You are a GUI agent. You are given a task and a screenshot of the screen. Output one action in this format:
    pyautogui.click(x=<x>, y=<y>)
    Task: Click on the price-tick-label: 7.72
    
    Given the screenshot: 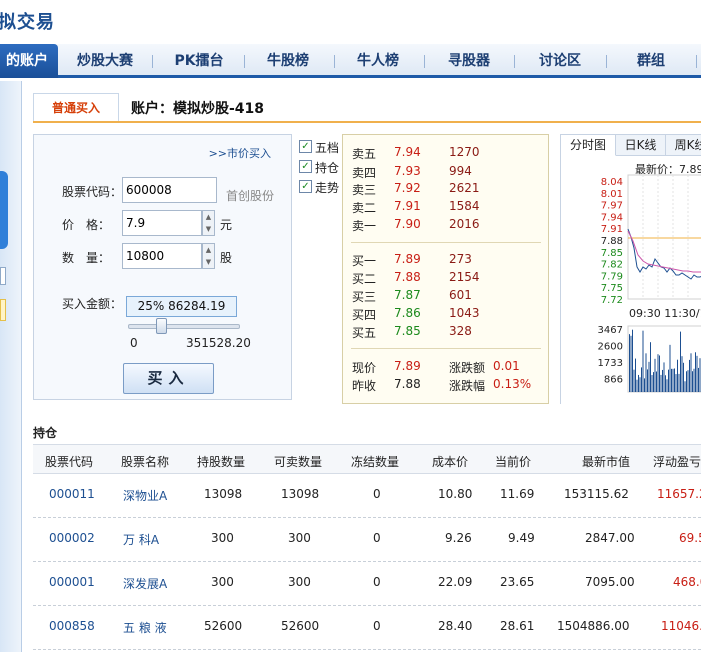 What is the action you would take?
    pyautogui.click(x=612, y=300)
    